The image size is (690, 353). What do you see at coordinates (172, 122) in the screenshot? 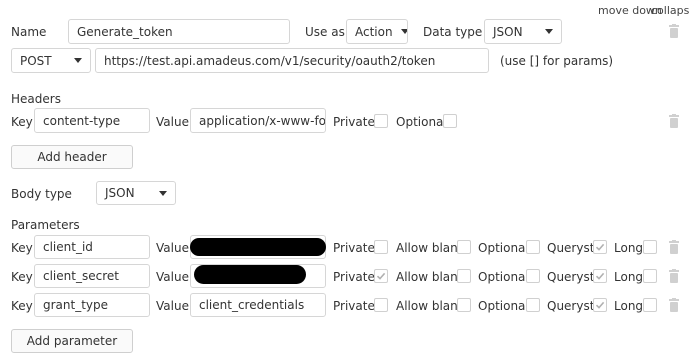
I see `header-value-label: Value` at bounding box center [172, 122].